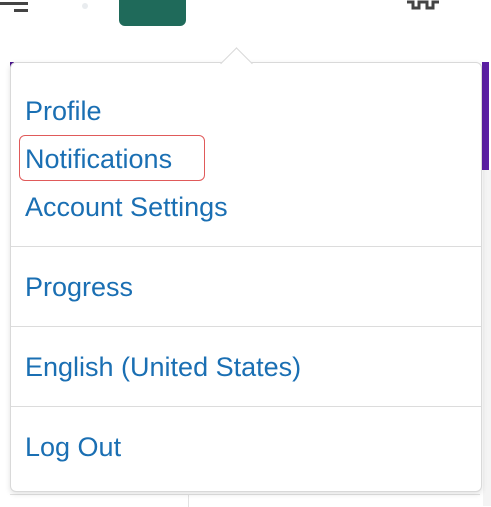 The height and width of the screenshot is (507, 491). I want to click on menu-item-progress: Progress, so click(79, 287).